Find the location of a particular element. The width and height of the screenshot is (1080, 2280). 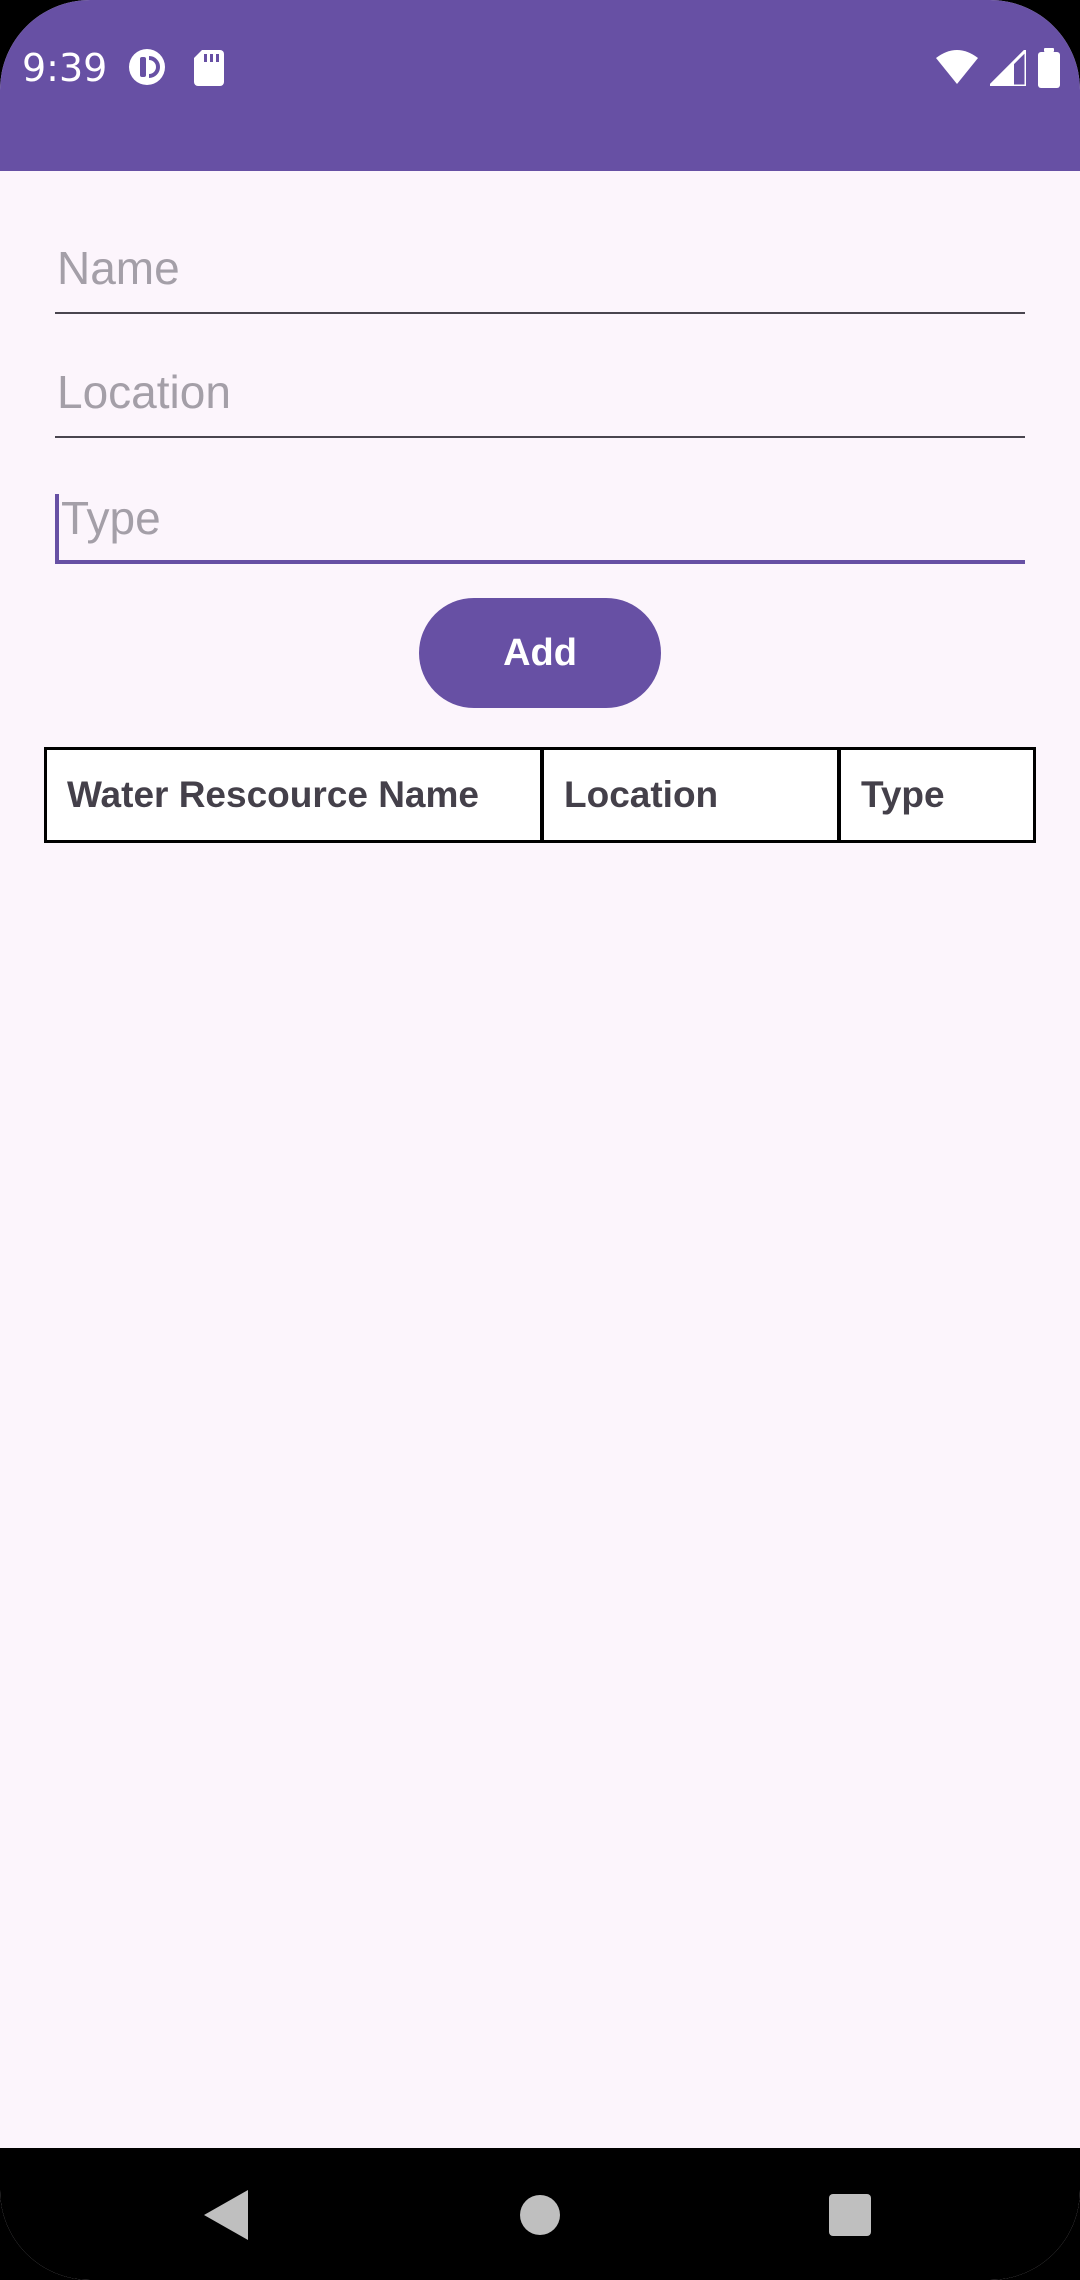

name-input is located at coordinates (540, 268).